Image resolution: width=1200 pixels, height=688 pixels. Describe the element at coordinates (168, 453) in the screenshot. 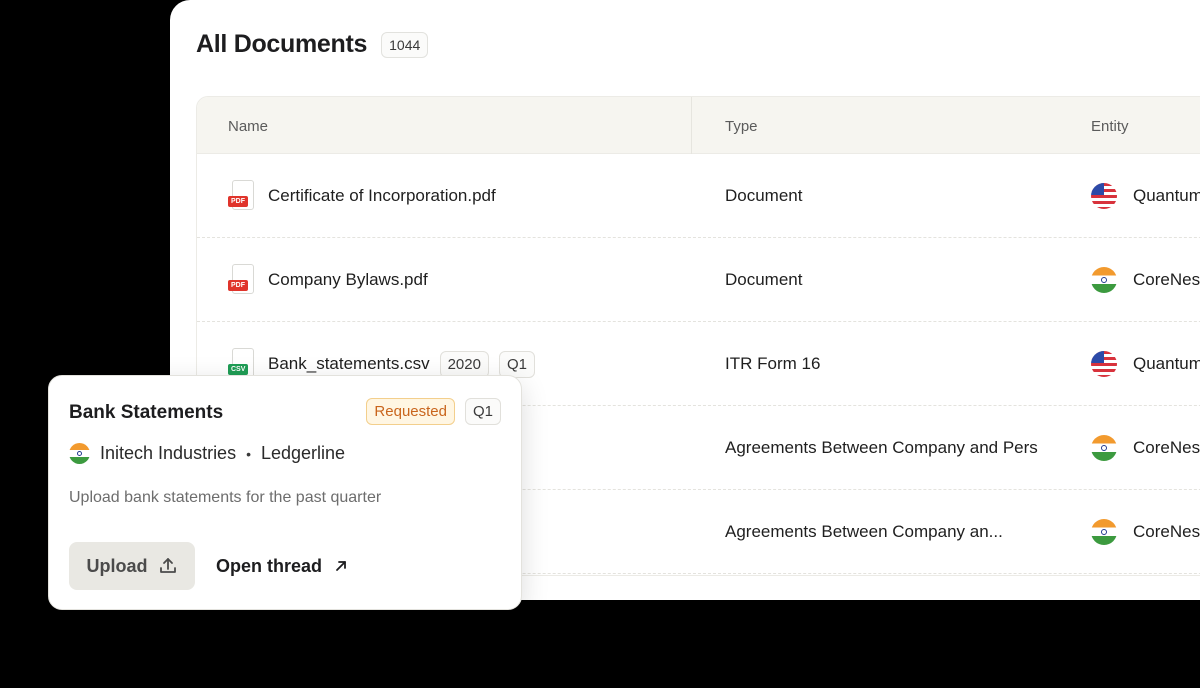

I see `card-entity: Initech Industries` at that location.